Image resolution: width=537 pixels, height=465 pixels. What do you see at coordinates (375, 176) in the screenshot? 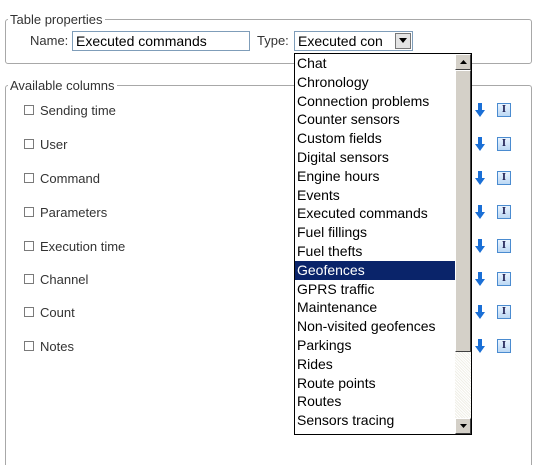
I see `type-option: Engine hours` at bounding box center [375, 176].